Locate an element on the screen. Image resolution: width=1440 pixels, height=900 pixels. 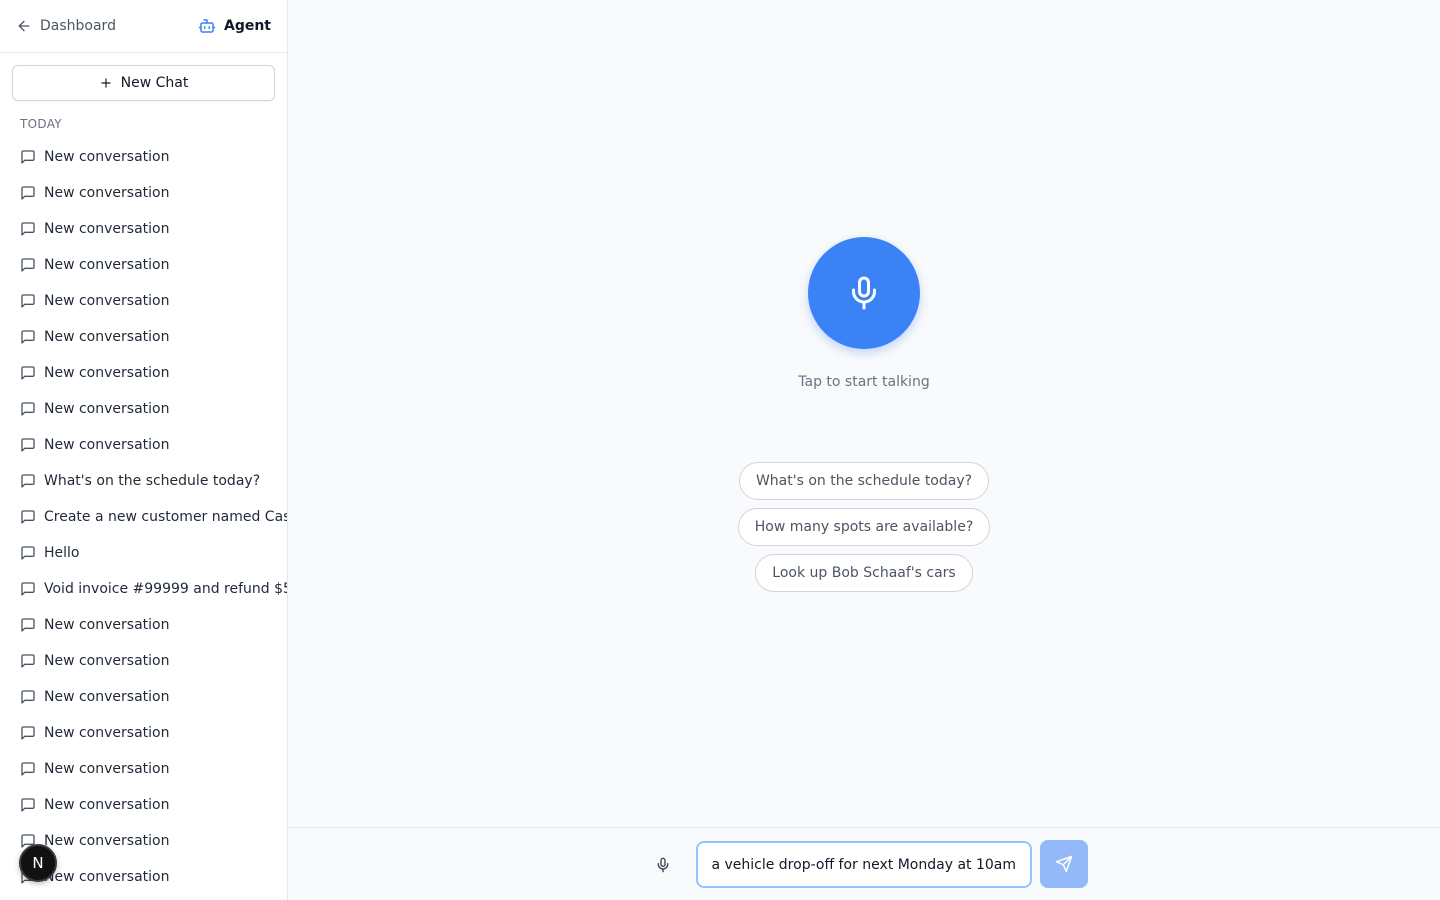
new-chat-button: New Chat is located at coordinates (143, 83).